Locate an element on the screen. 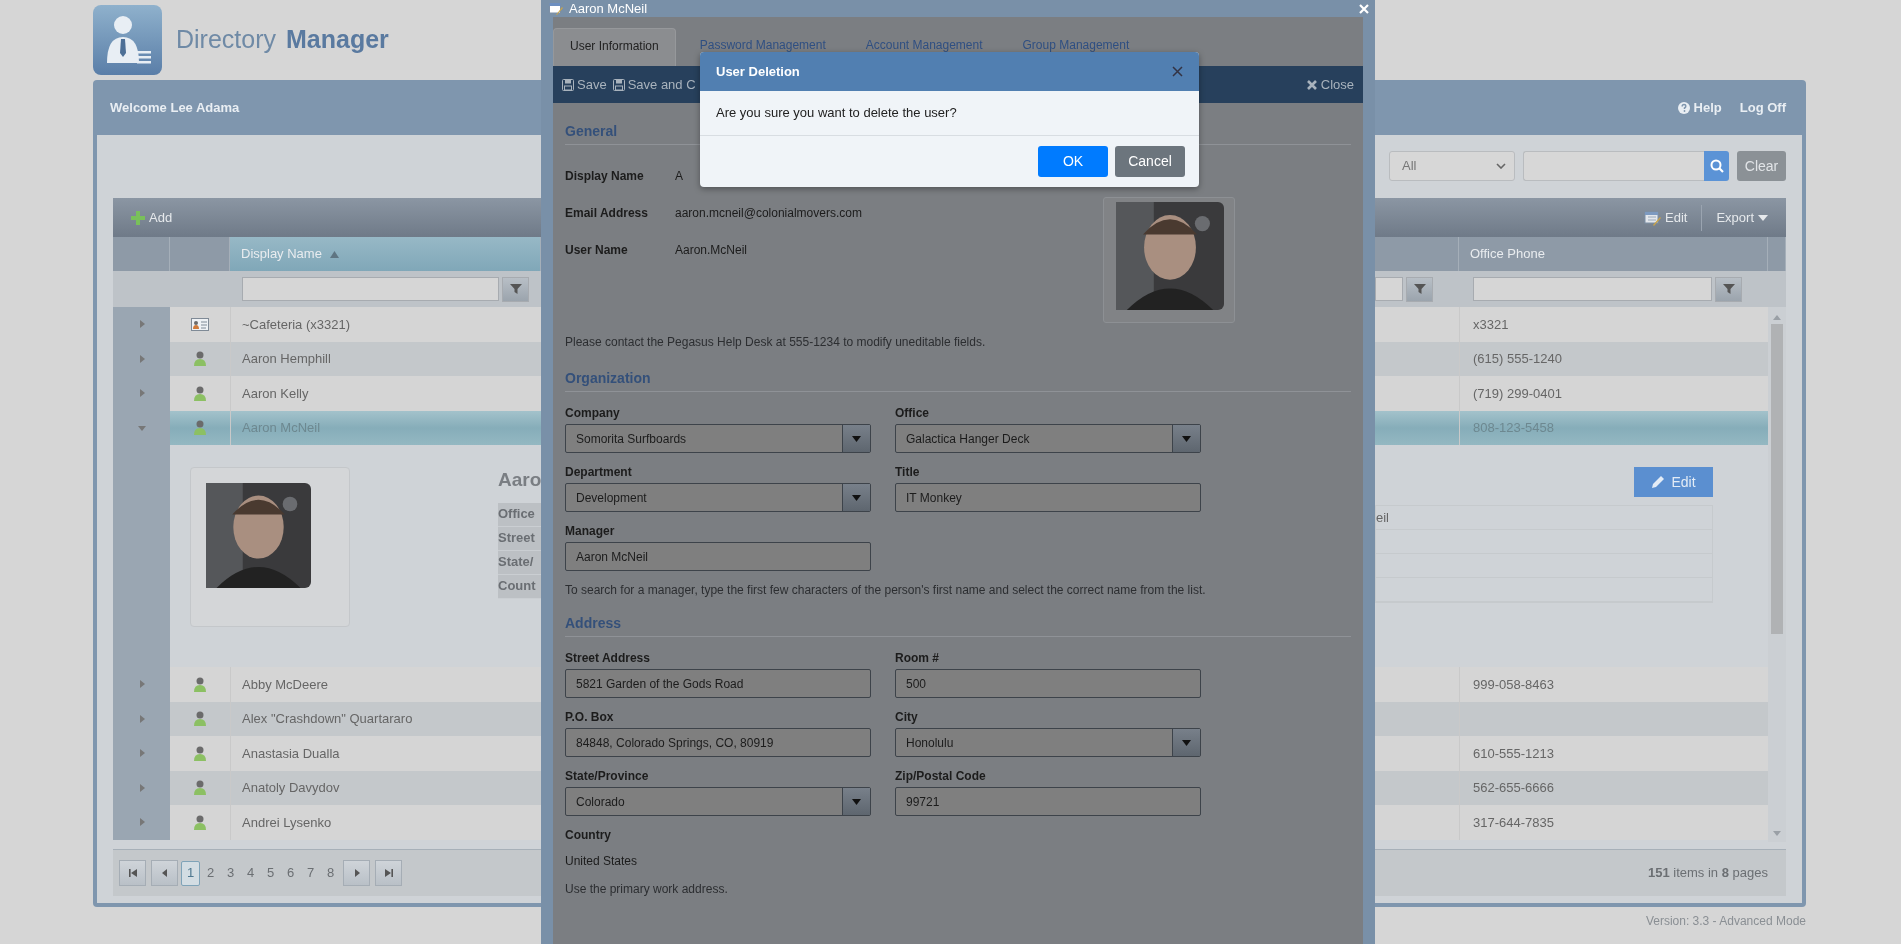 The image size is (1901, 944). person-name: Abby McDeere is located at coordinates (285, 684).